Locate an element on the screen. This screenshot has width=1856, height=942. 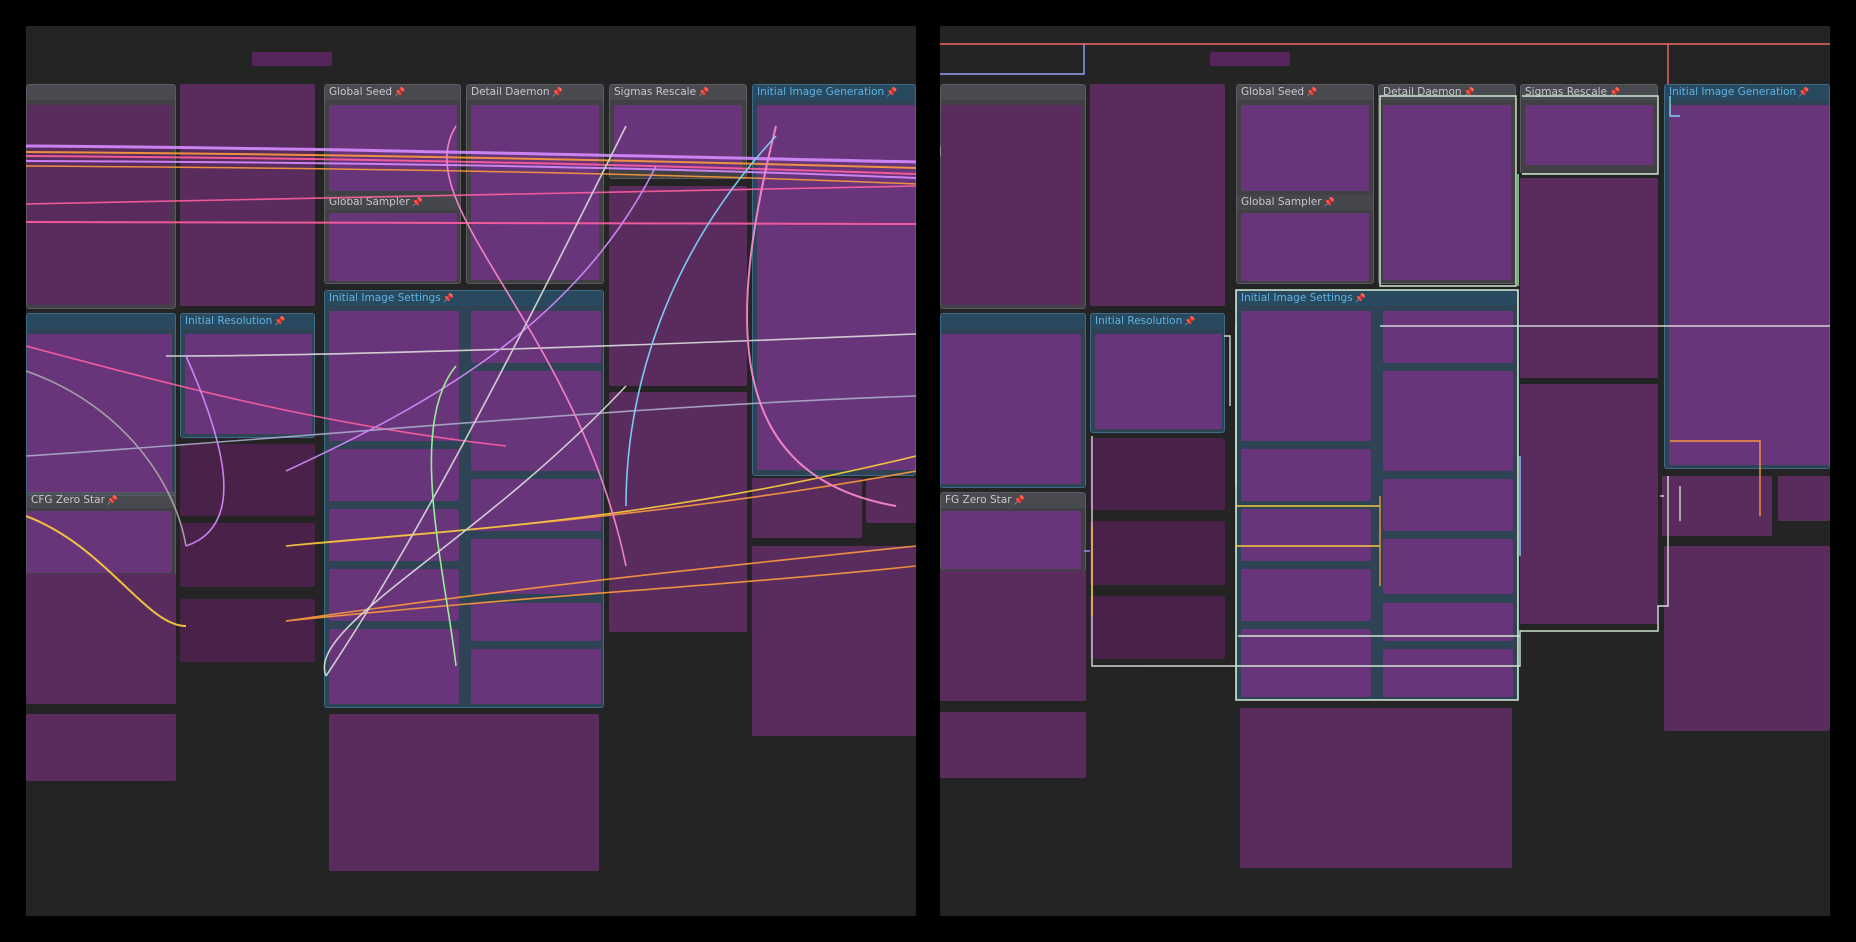
group-cfg-zero-star: FG Zero Star 📌 is located at coordinates (1013, 532).